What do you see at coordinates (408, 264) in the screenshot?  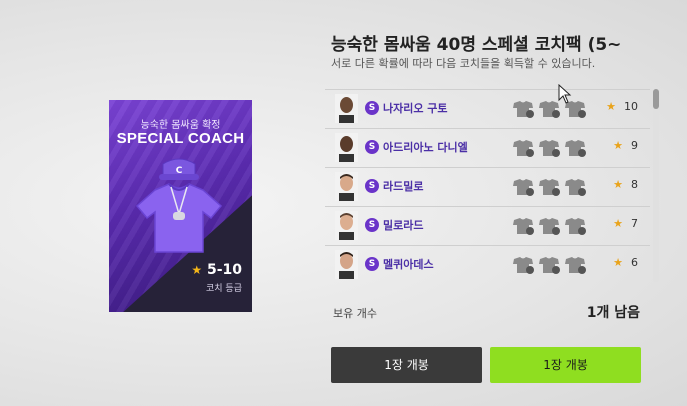 I see `coach-name: 멜퀴아데스` at bounding box center [408, 264].